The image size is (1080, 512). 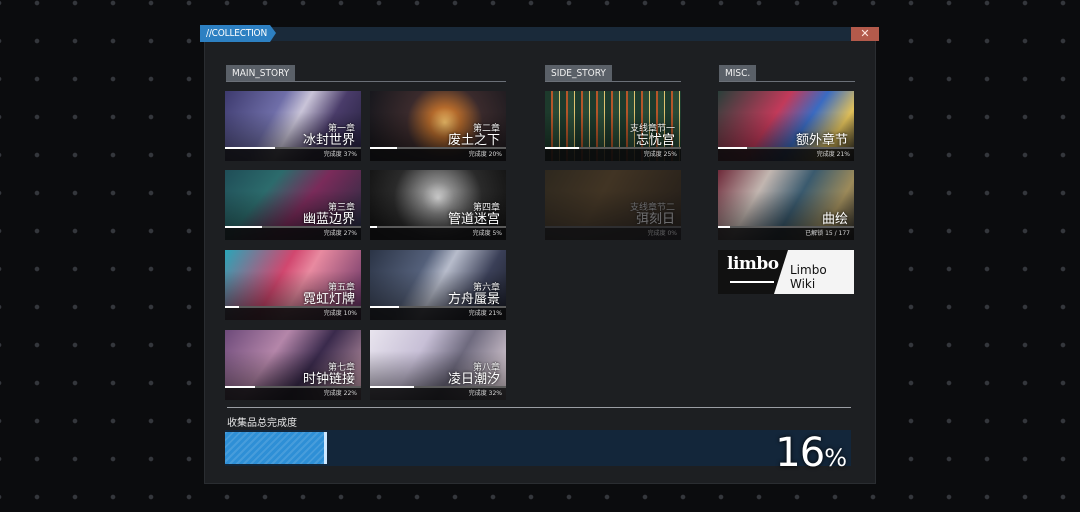 What do you see at coordinates (485, 393) in the screenshot?
I see `chapter-completion: 完成度 32%` at bounding box center [485, 393].